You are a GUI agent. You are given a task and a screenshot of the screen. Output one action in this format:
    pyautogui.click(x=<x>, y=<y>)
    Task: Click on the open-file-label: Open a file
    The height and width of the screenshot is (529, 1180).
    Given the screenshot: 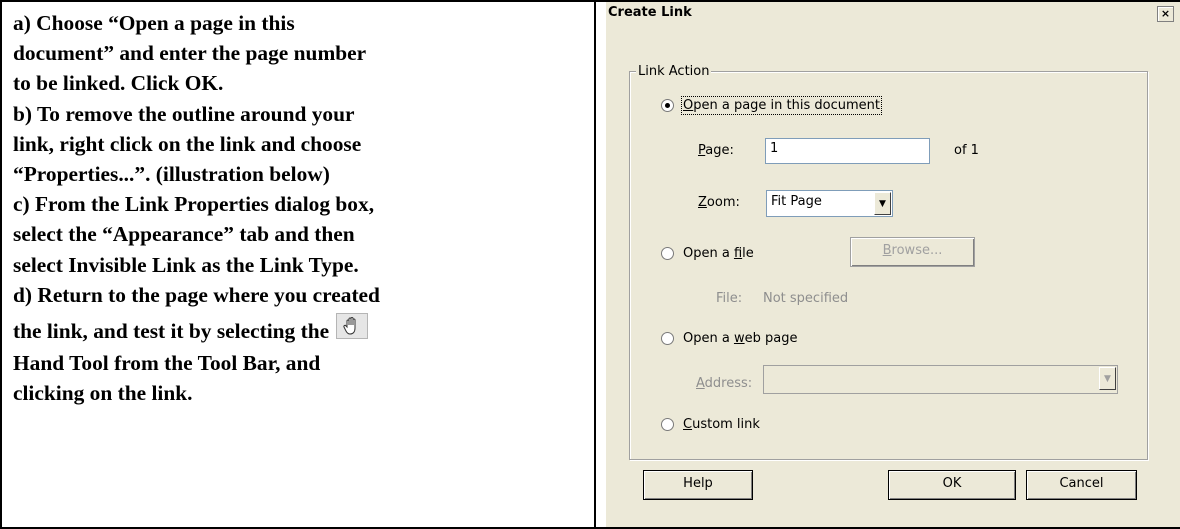 What is the action you would take?
    pyautogui.click(x=718, y=253)
    